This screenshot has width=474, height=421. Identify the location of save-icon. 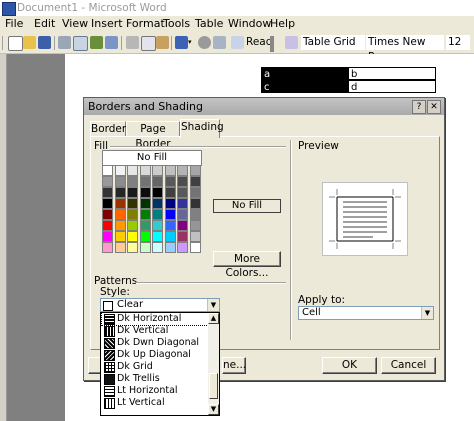
(44, 42).